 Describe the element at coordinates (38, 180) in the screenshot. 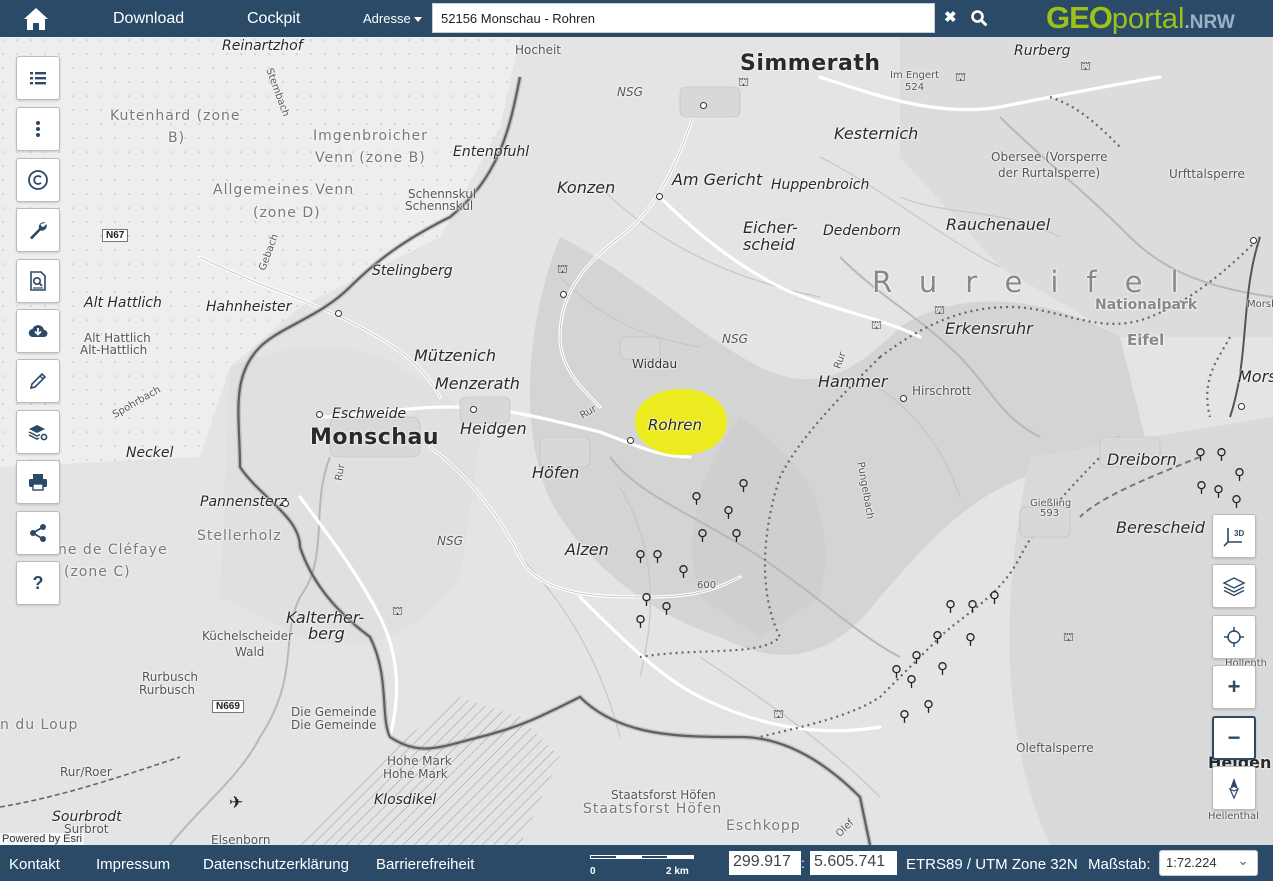

I see `copyright-button` at that location.